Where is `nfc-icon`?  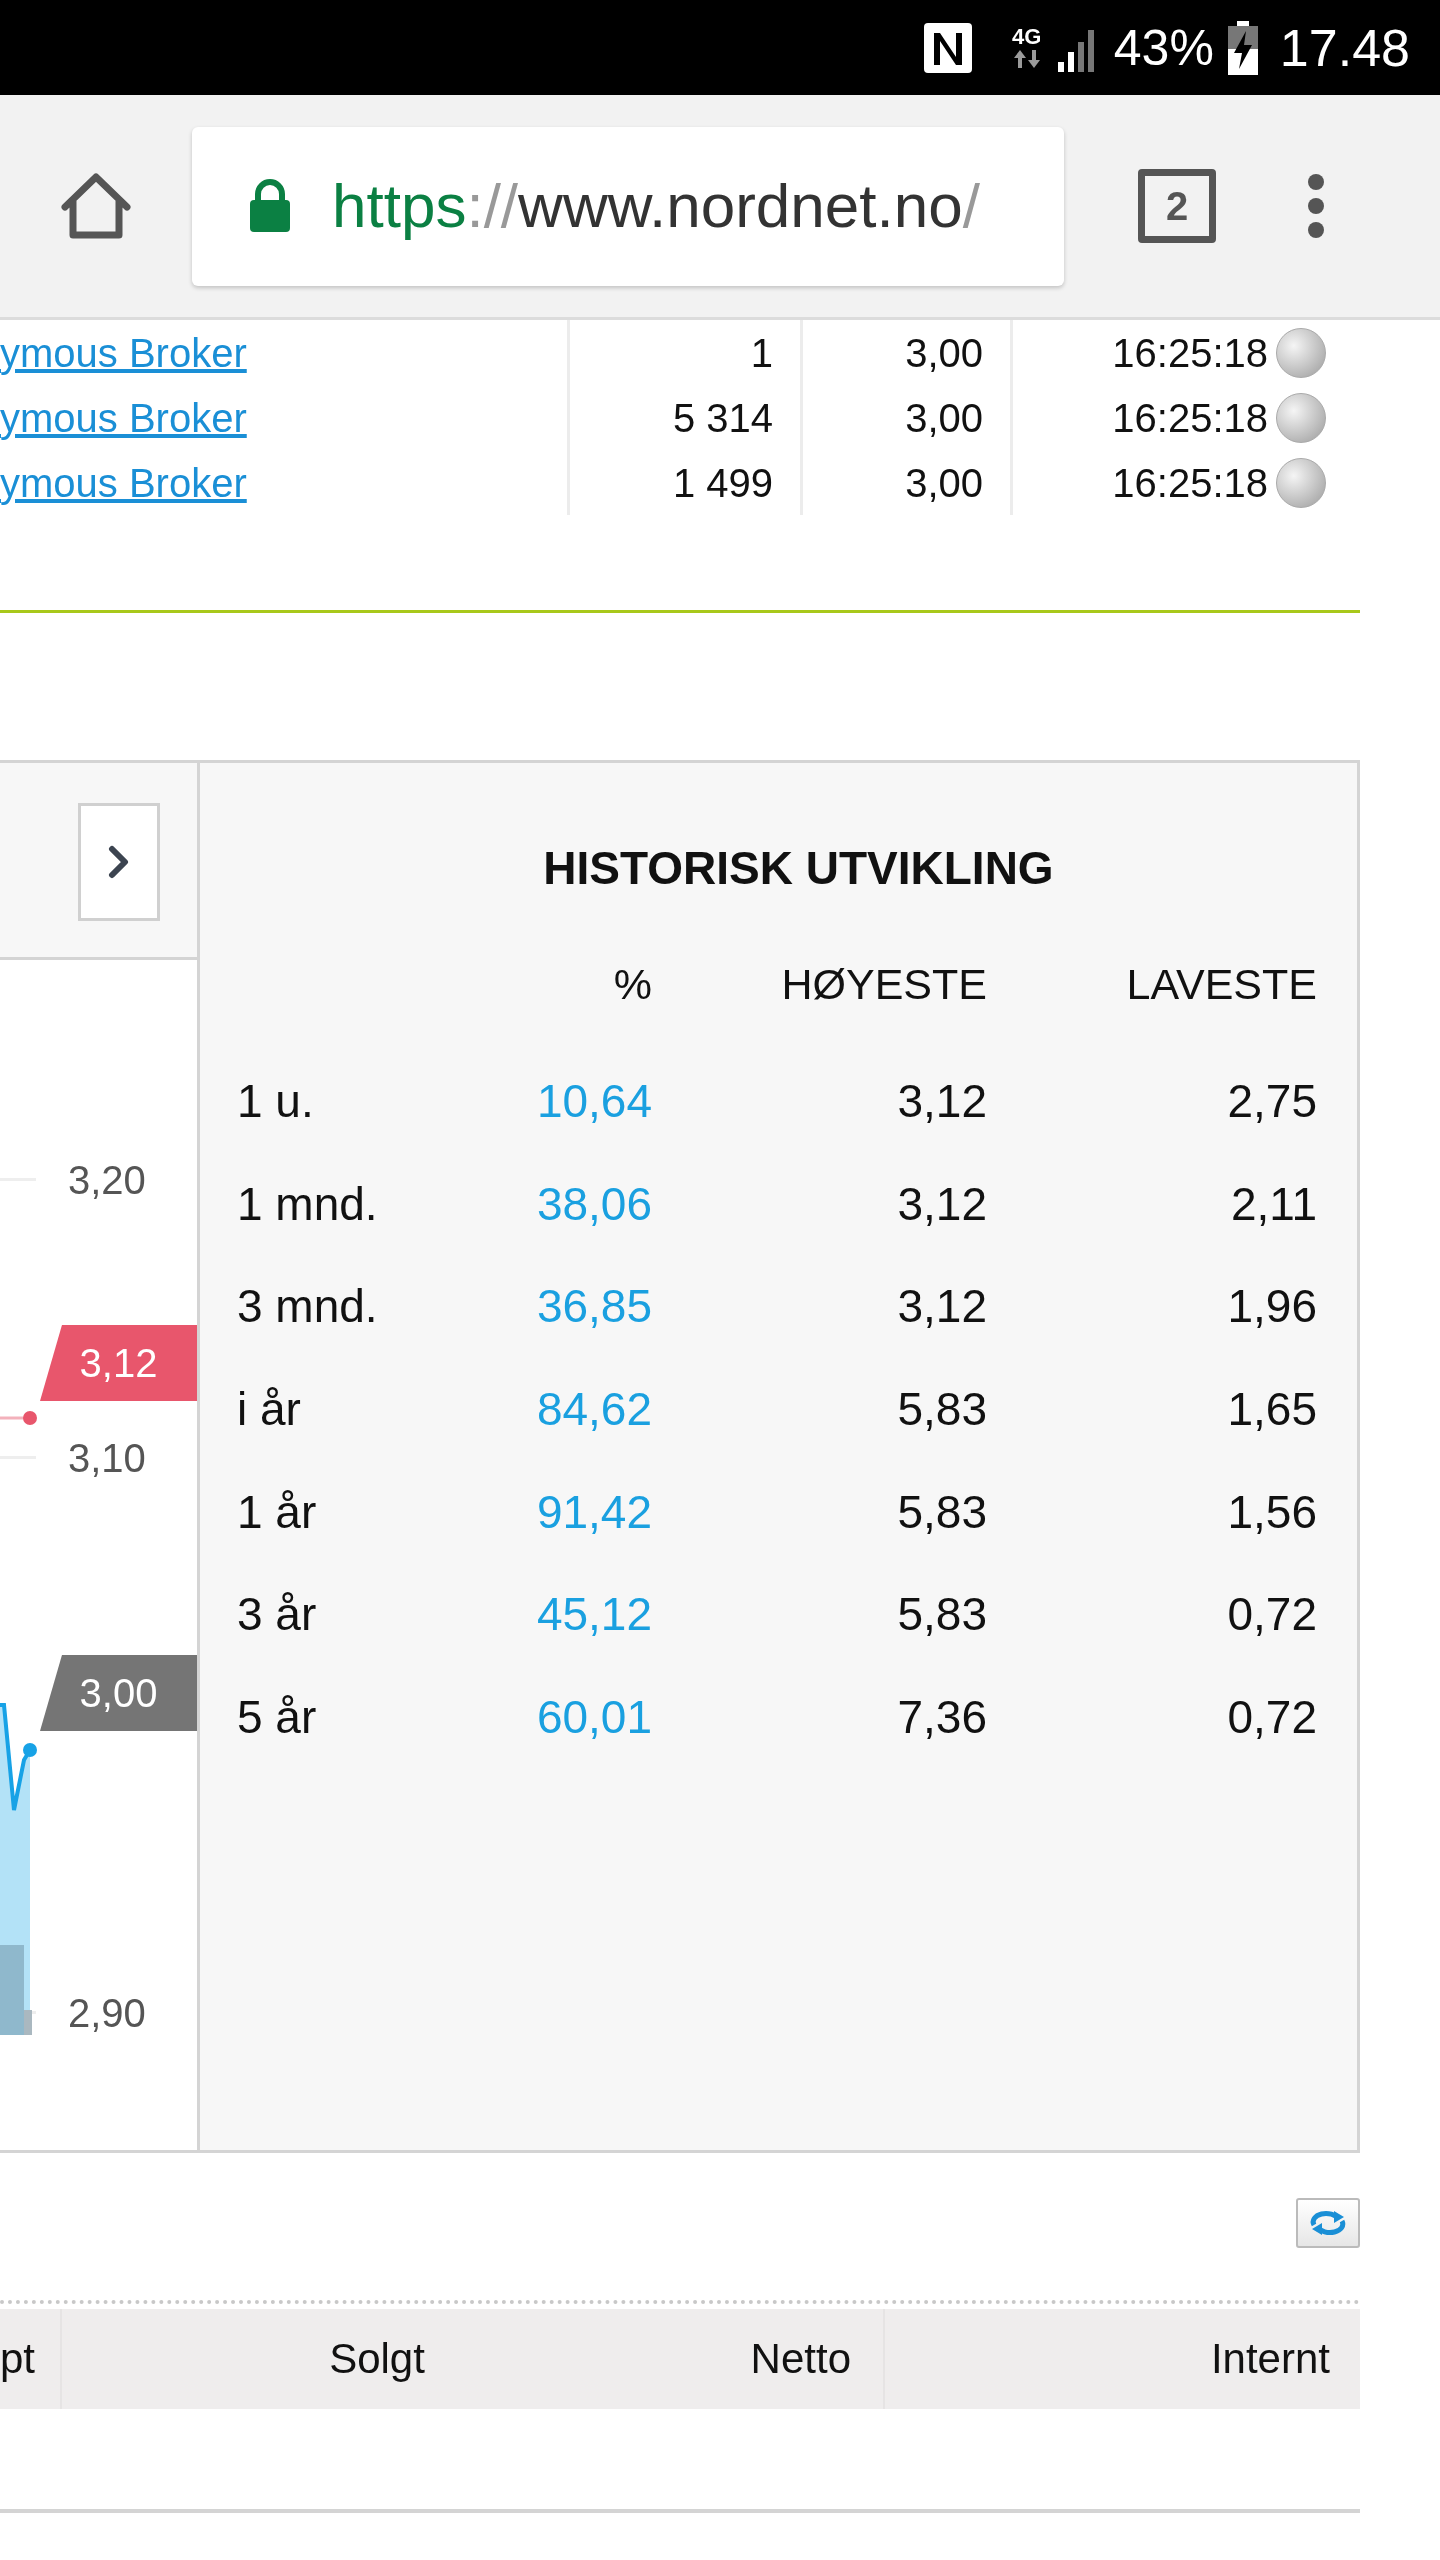 nfc-icon is located at coordinates (947, 47).